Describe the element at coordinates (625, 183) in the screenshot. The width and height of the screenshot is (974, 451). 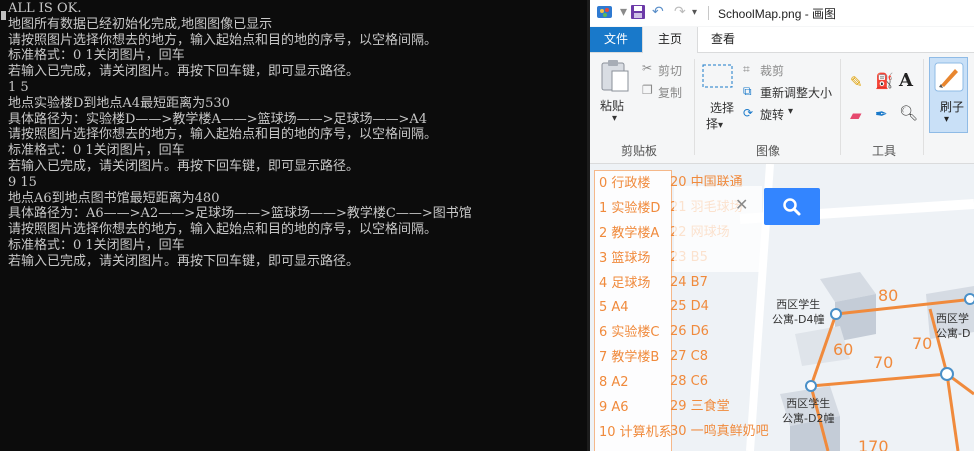
I see `legend-item: 0 行政楼` at that location.